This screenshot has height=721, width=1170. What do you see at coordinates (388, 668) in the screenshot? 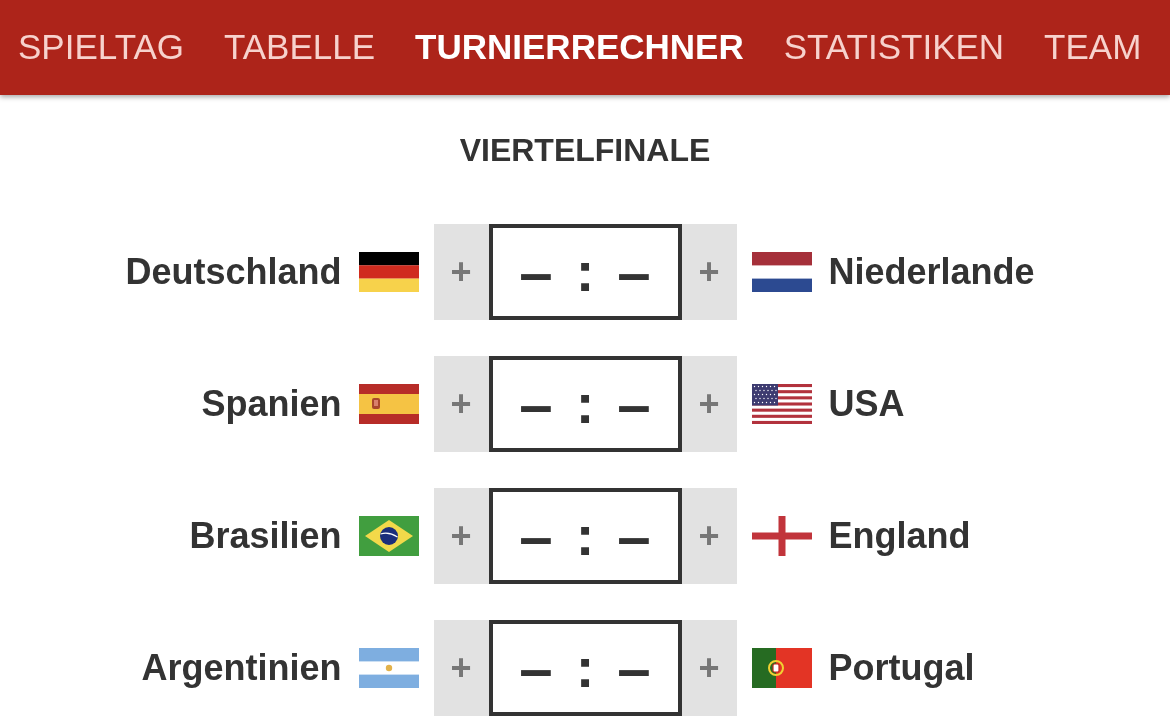
I see `argentina-flag-icon` at bounding box center [388, 668].